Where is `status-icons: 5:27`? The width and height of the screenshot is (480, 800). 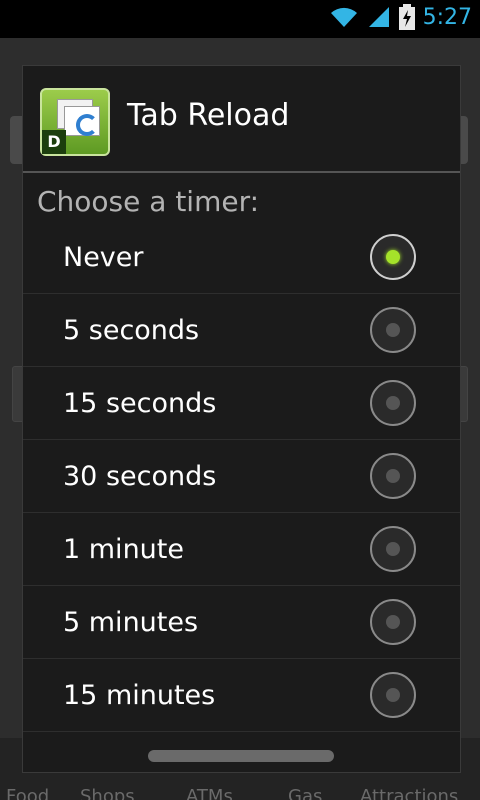
status-icons: 5:27 is located at coordinates (400, 17).